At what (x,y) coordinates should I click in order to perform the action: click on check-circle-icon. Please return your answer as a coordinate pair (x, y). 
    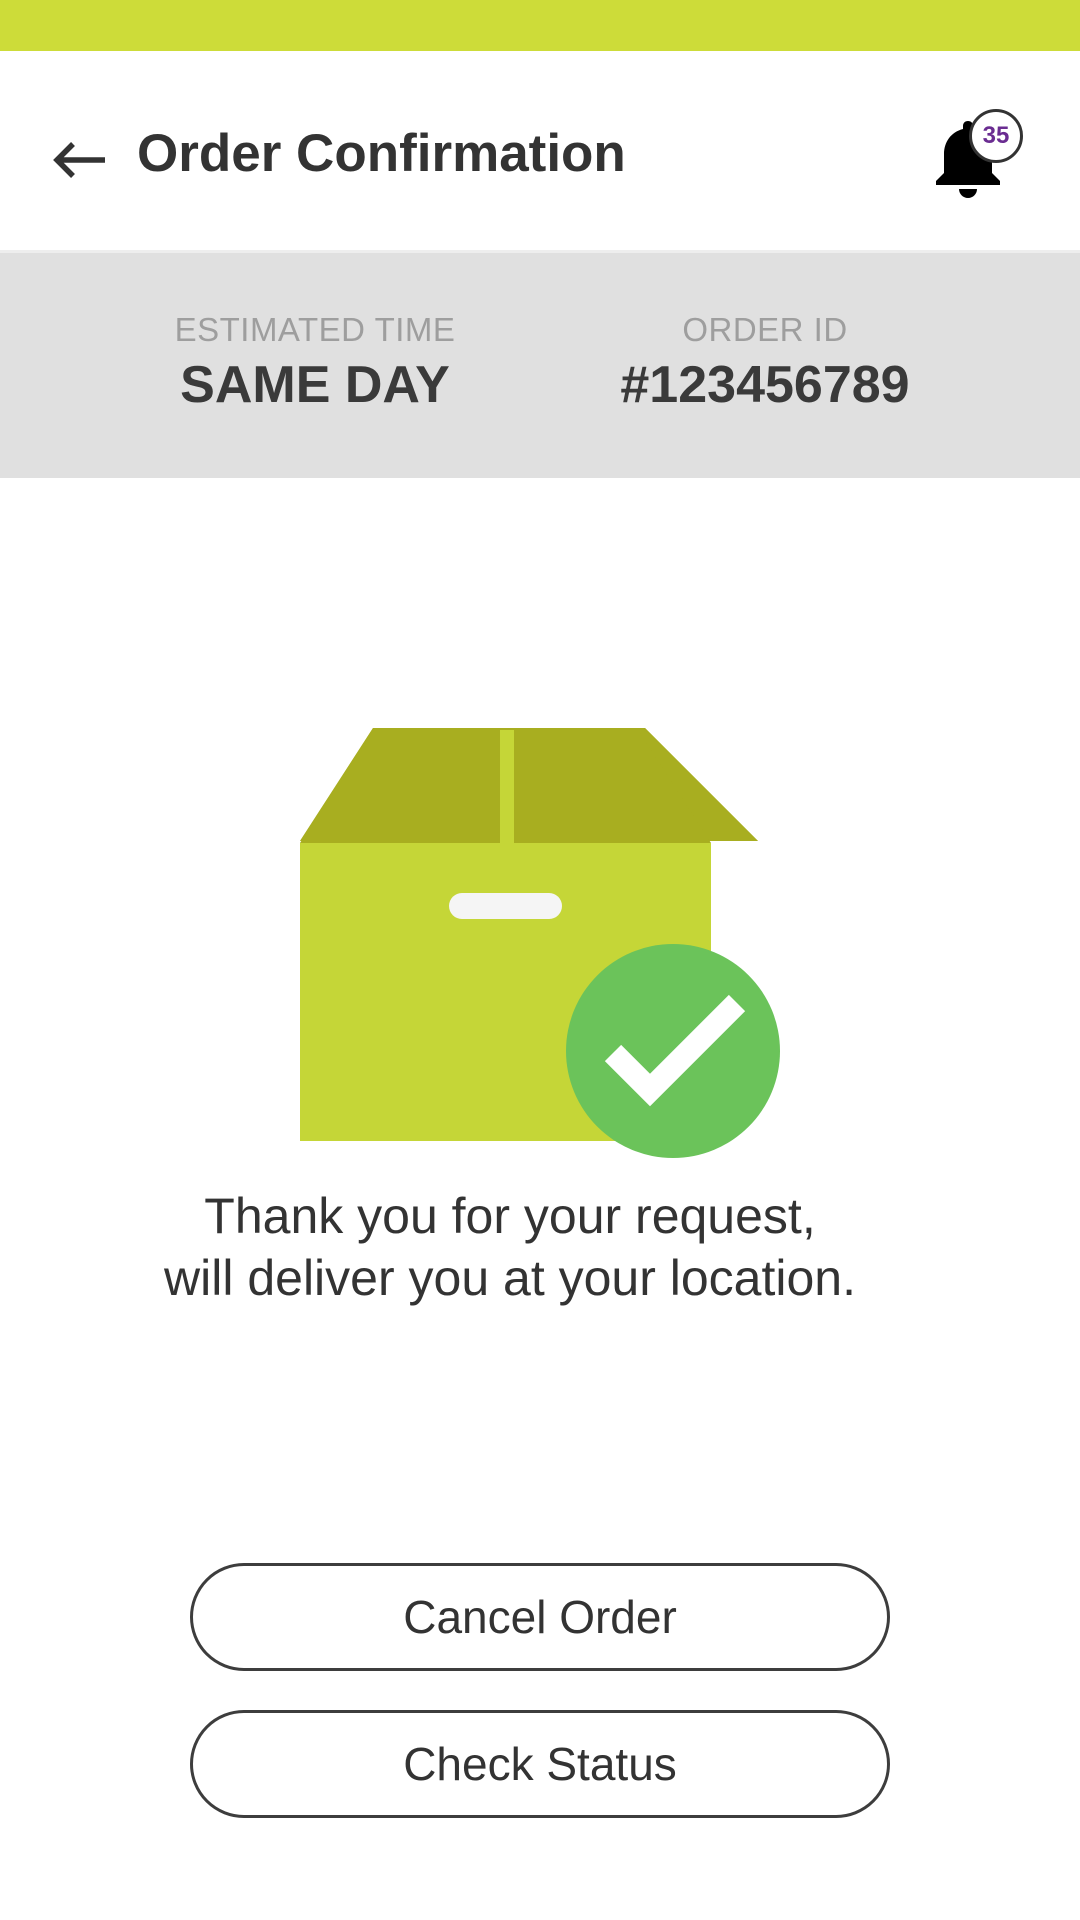
    Looking at the image, I should click on (673, 1051).